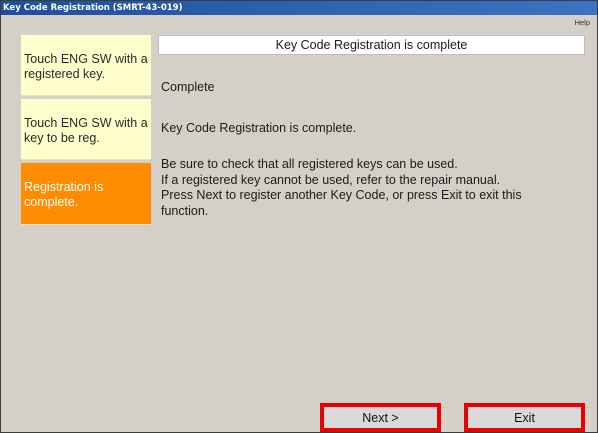 This screenshot has height=433, width=598. What do you see at coordinates (64, 194) in the screenshot?
I see `step-label: Registration is complete.` at bounding box center [64, 194].